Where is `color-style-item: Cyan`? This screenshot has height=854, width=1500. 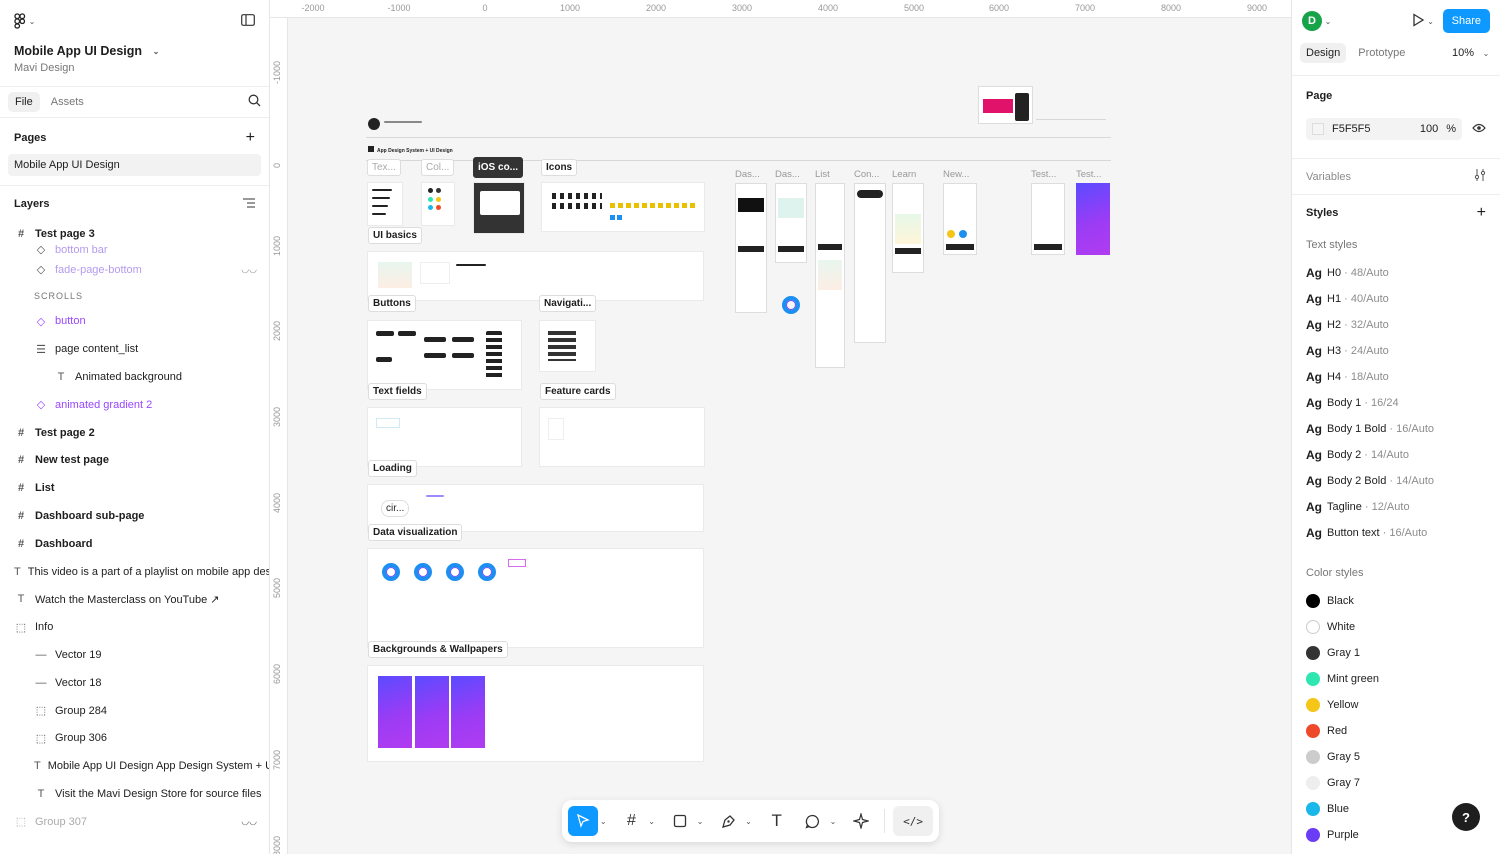 color-style-item: Cyan is located at coordinates (1396, 851).